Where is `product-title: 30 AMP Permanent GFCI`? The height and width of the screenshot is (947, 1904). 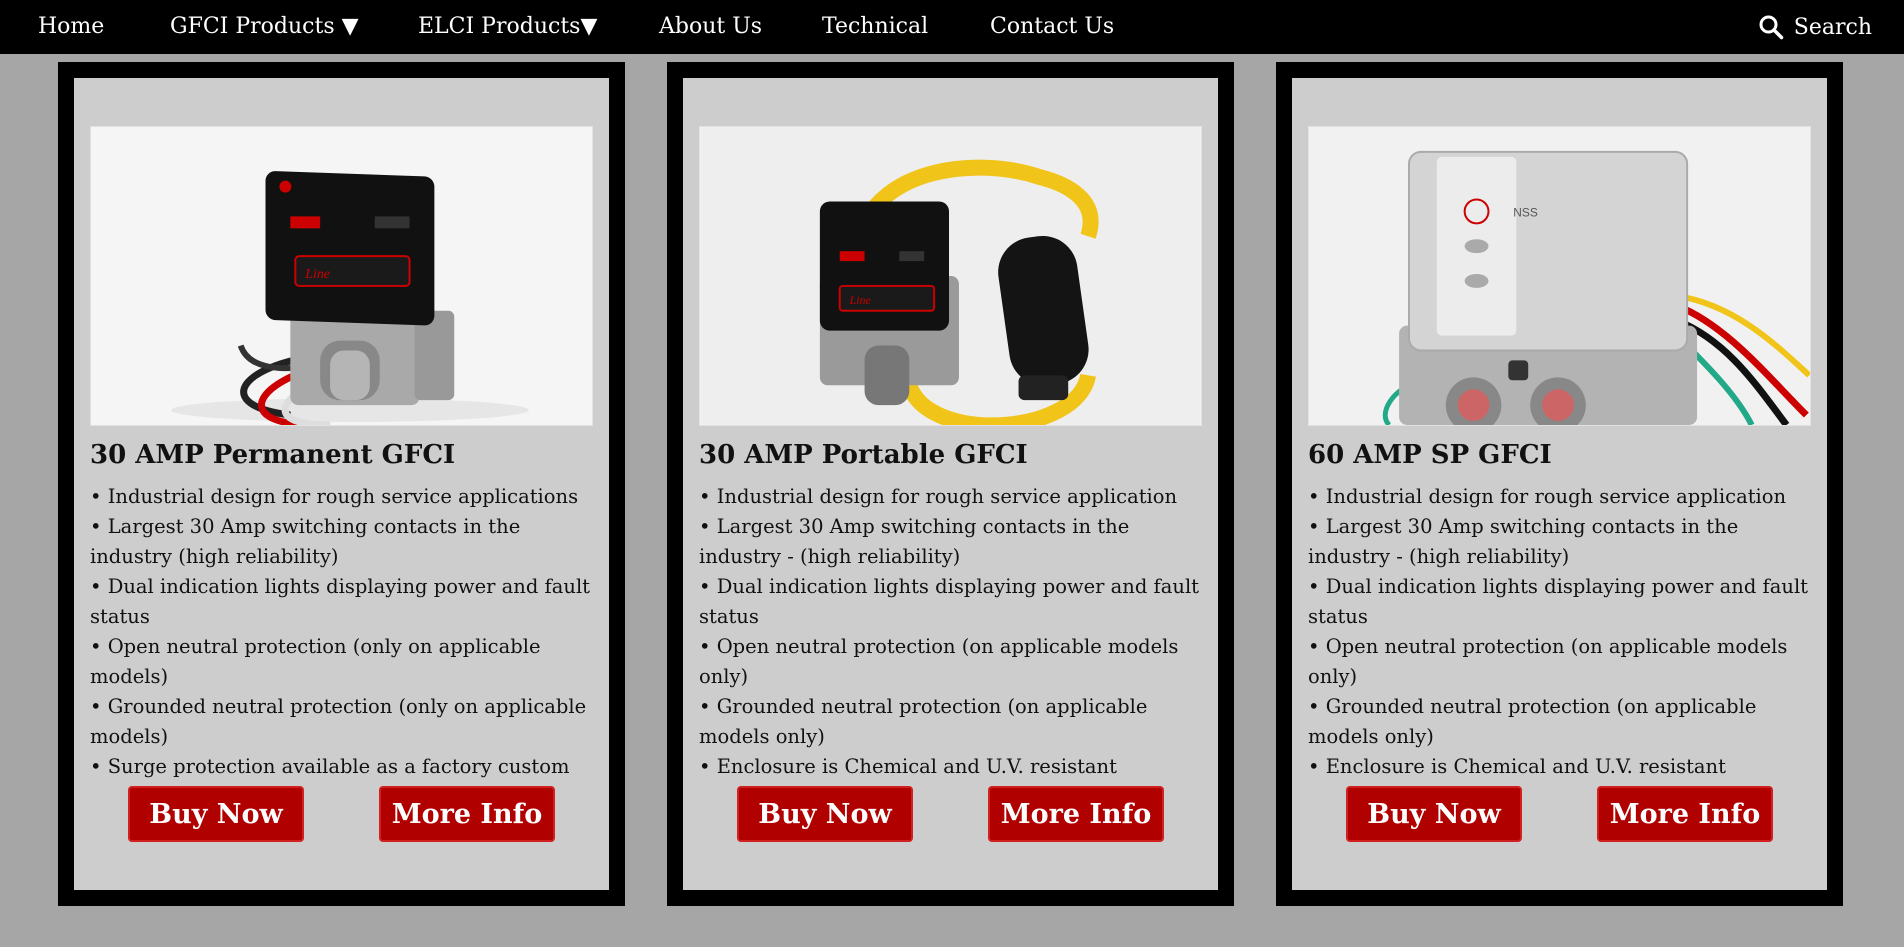 product-title: 30 AMP Permanent GFCI is located at coordinates (273, 455).